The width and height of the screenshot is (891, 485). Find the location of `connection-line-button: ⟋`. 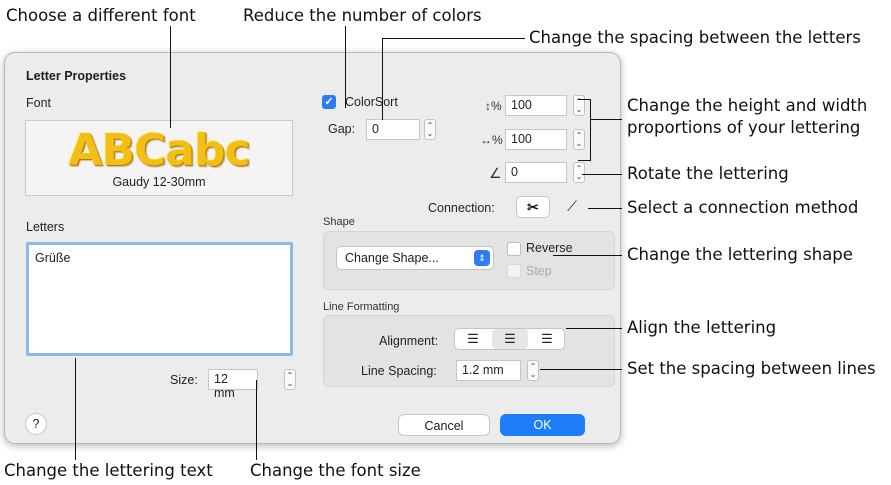

connection-line-button: ⟋ is located at coordinates (572, 207).